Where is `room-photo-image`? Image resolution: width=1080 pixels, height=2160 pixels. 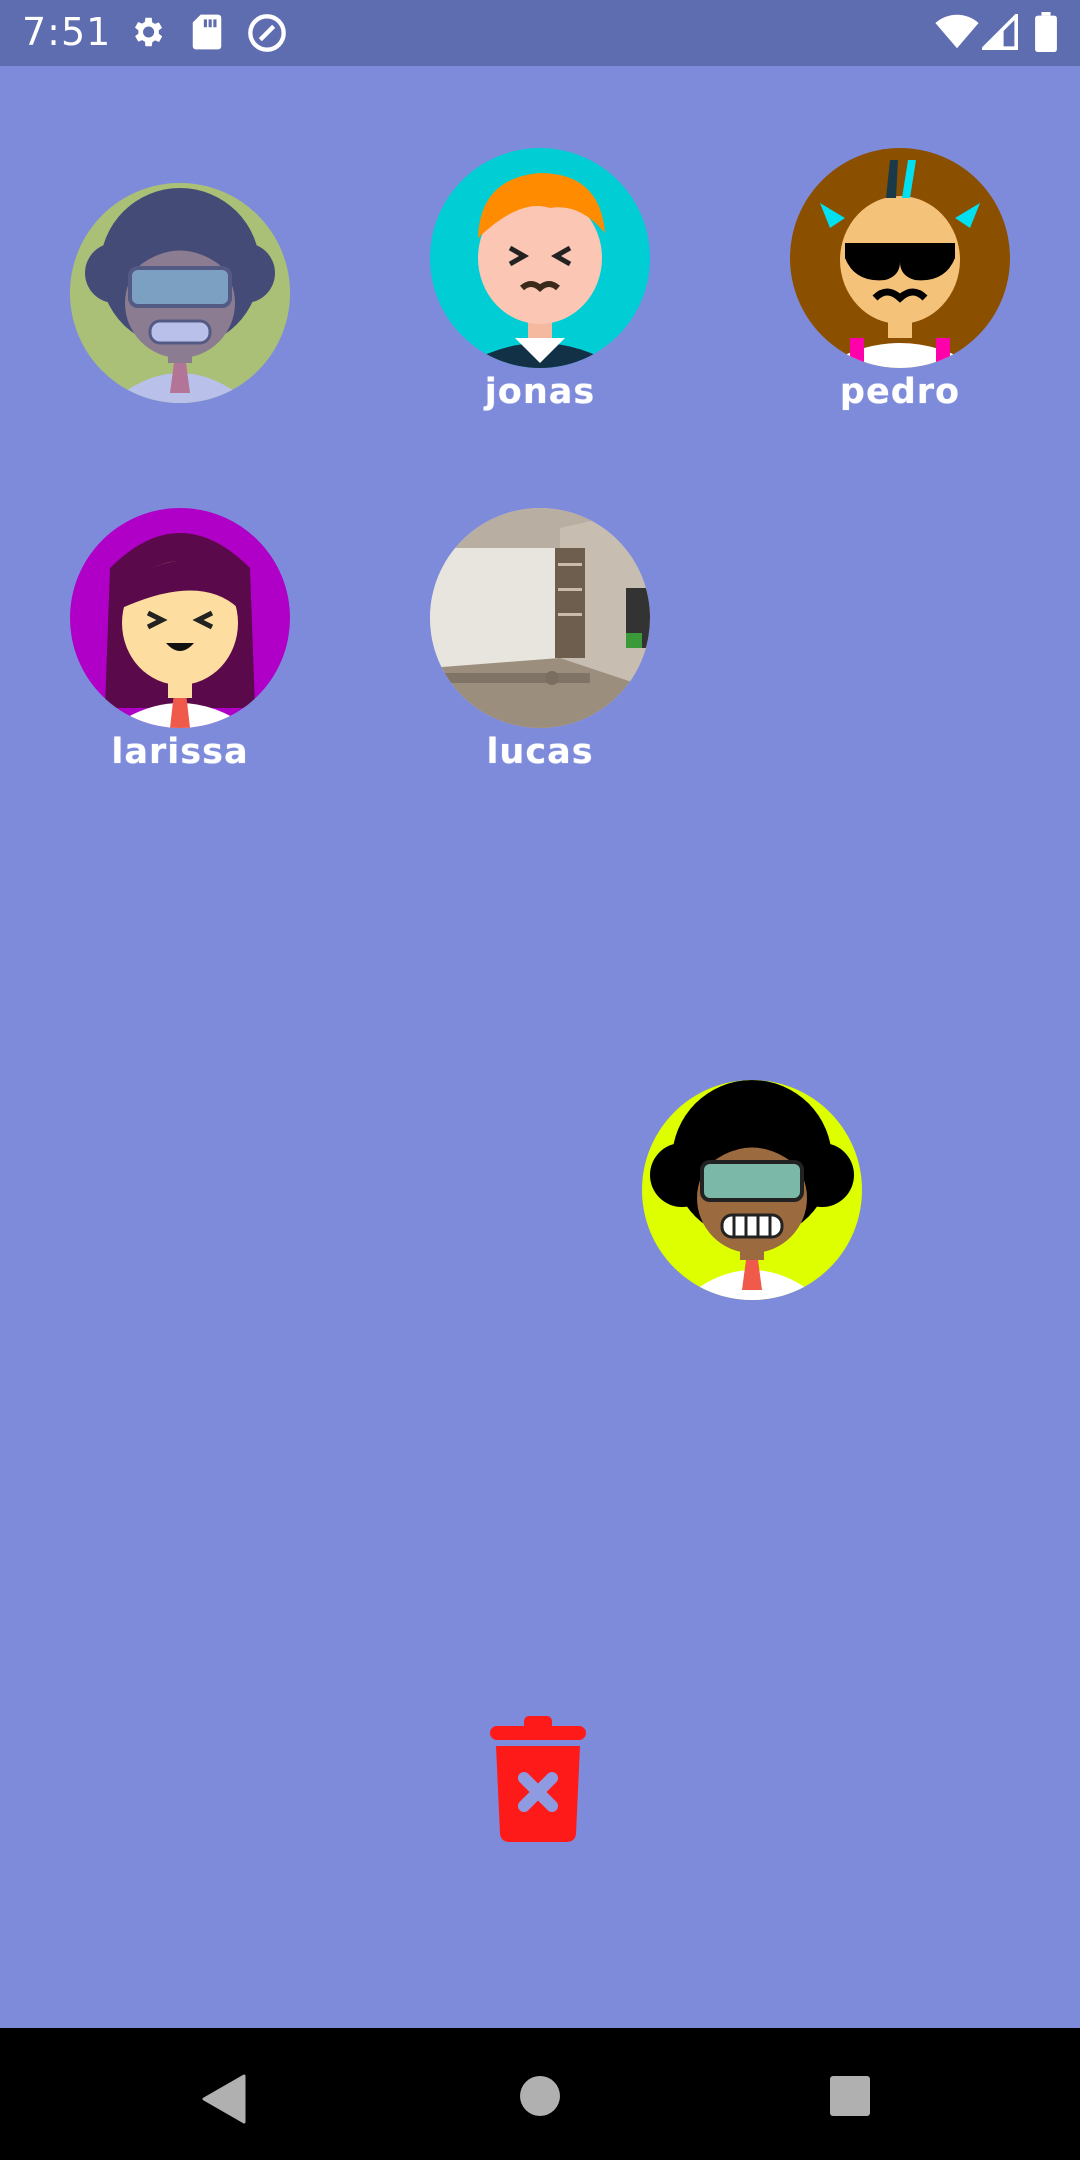
room-photo-image is located at coordinates (540, 618).